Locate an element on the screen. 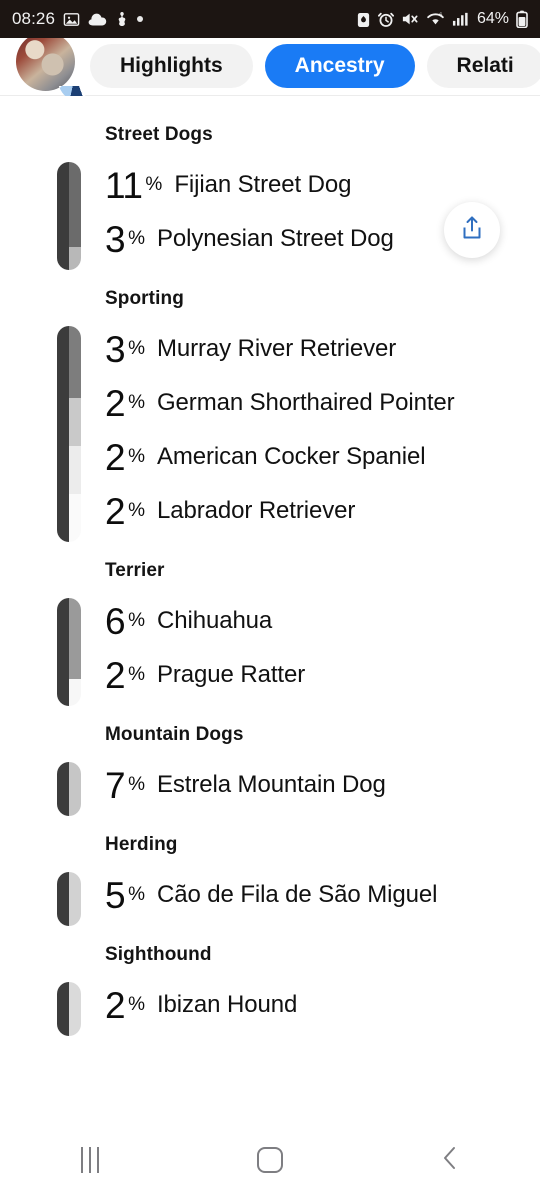 The height and width of the screenshot is (1200, 540). breed-name: Prague Ratter is located at coordinates (231, 674).